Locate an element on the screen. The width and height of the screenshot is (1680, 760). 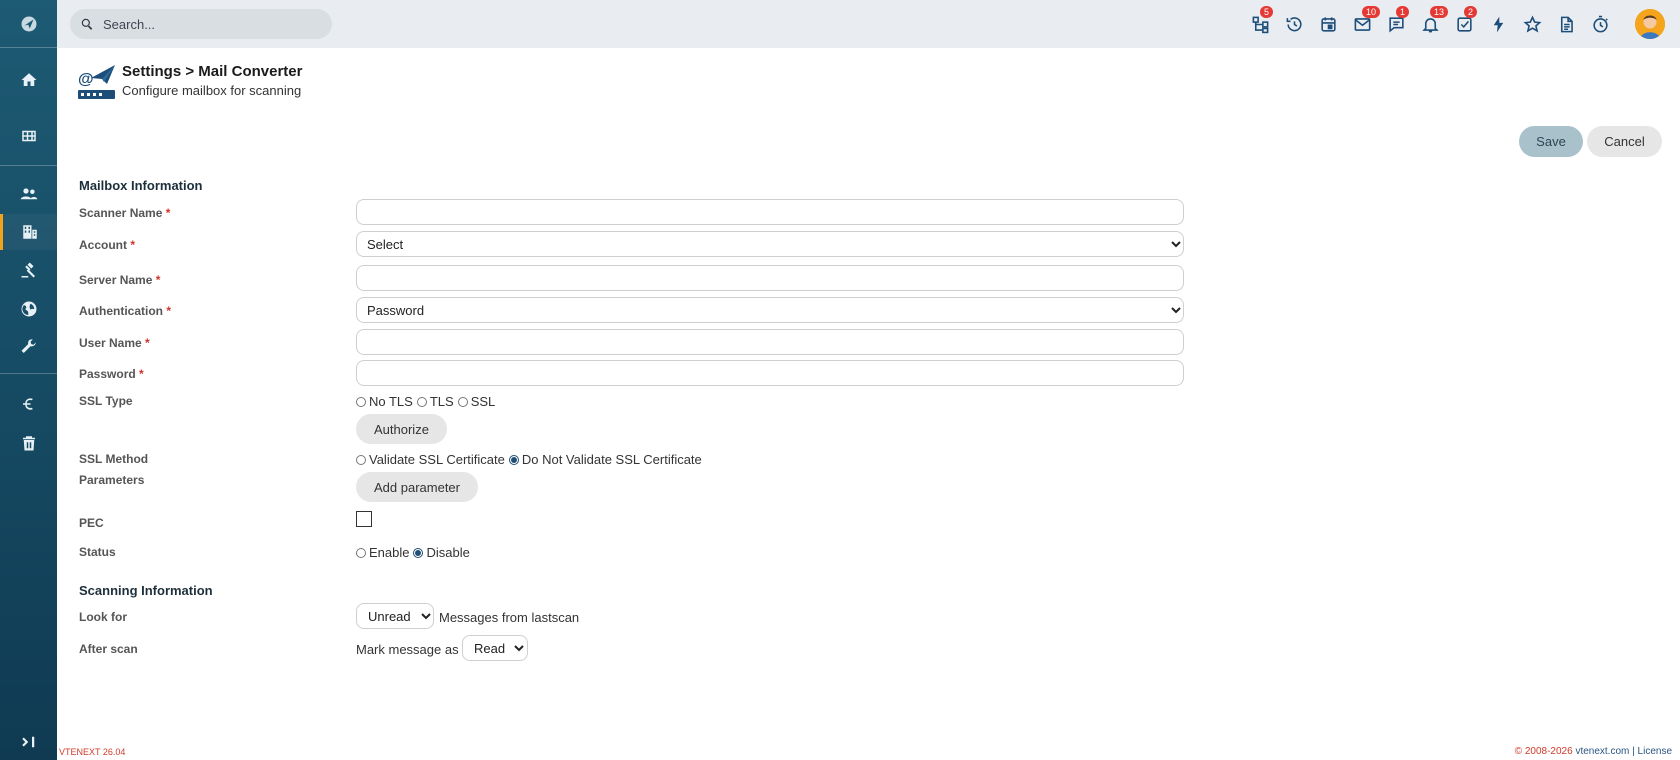
document-icon is located at coordinates (1566, 24).